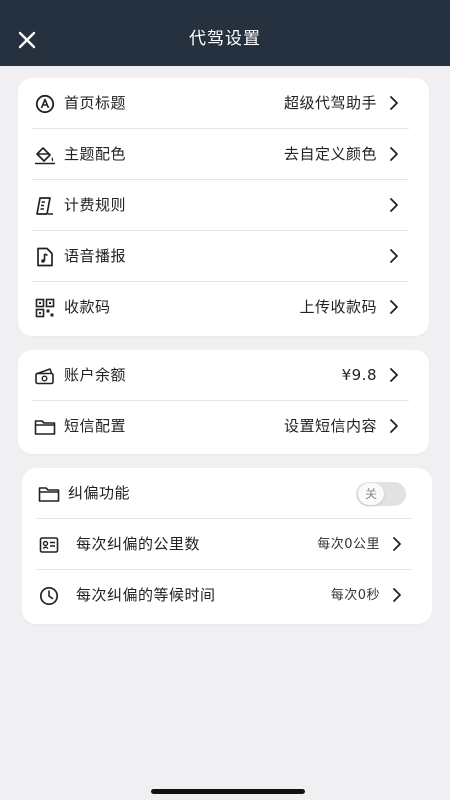 Image resolution: width=450 pixels, height=800 pixels. What do you see at coordinates (45, 308) in the screenshot?
I see `qr-code-icon` at bounding box center [45, 308].